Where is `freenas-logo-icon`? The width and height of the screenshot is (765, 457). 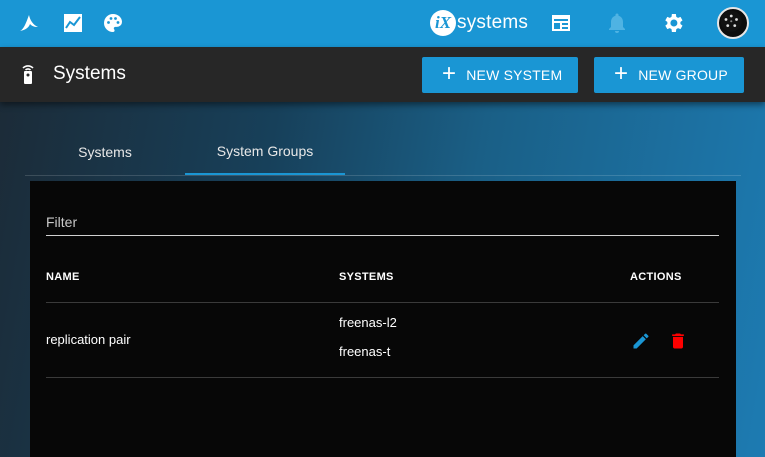
freenas-logo-icon is located at coordinates (29, 23).